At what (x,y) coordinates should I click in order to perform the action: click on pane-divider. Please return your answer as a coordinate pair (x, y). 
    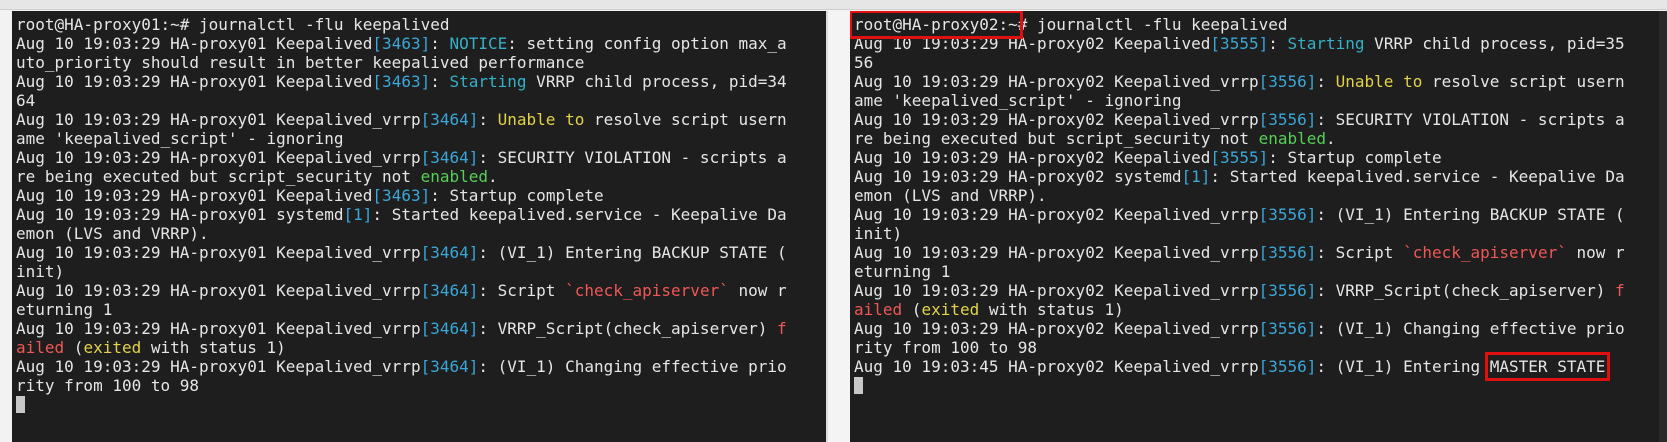
    Looking at the image, I should click on (838, 226).